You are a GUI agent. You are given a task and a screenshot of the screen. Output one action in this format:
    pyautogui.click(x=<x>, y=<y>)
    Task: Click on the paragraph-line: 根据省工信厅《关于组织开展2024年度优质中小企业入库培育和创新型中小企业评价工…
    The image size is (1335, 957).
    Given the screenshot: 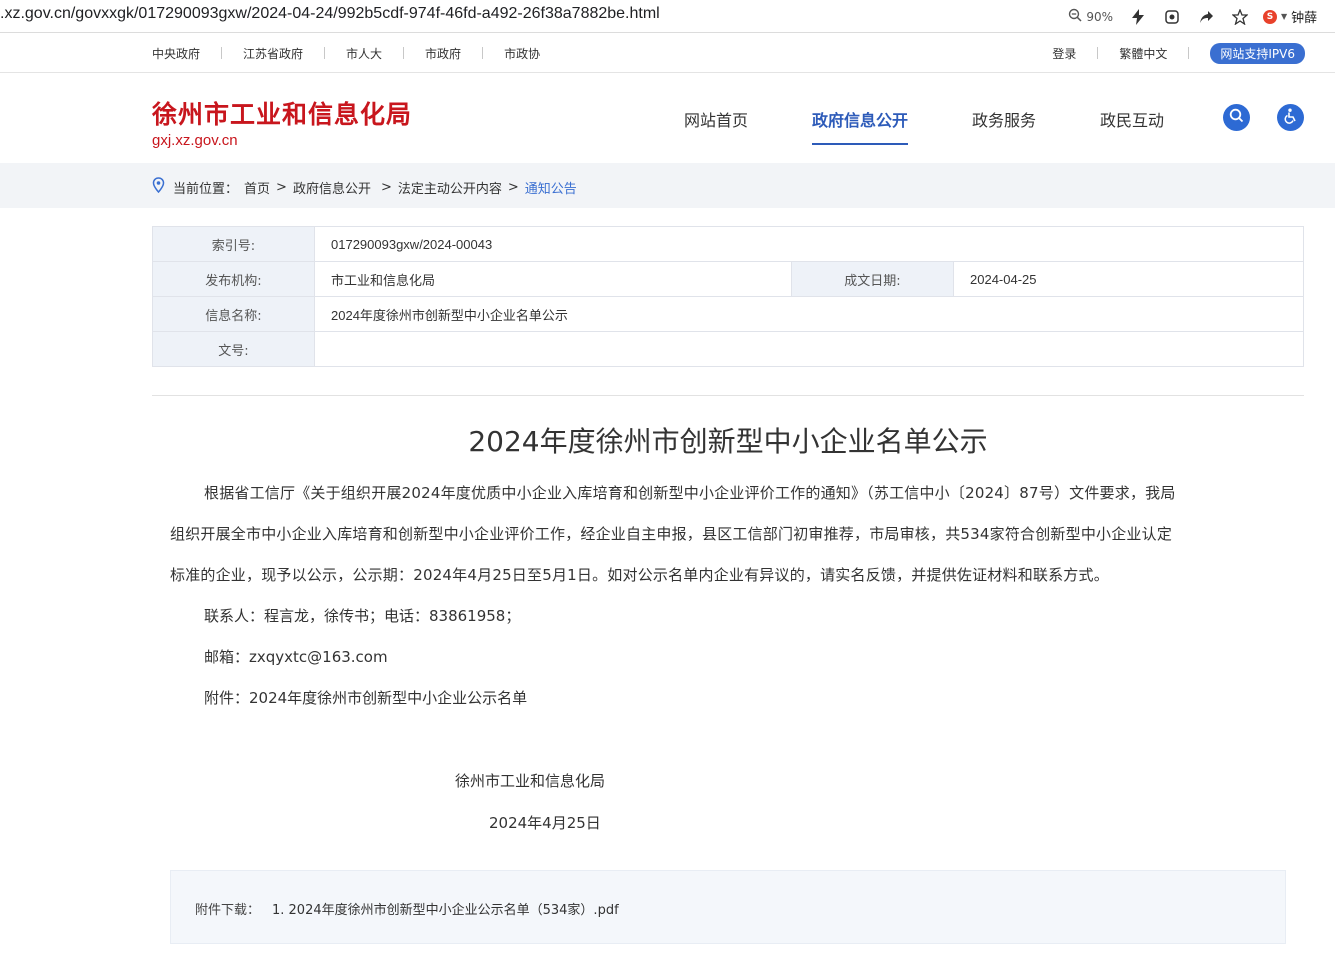 What is the action you would take?
    pyautogui.click(x=690, y=493)
    